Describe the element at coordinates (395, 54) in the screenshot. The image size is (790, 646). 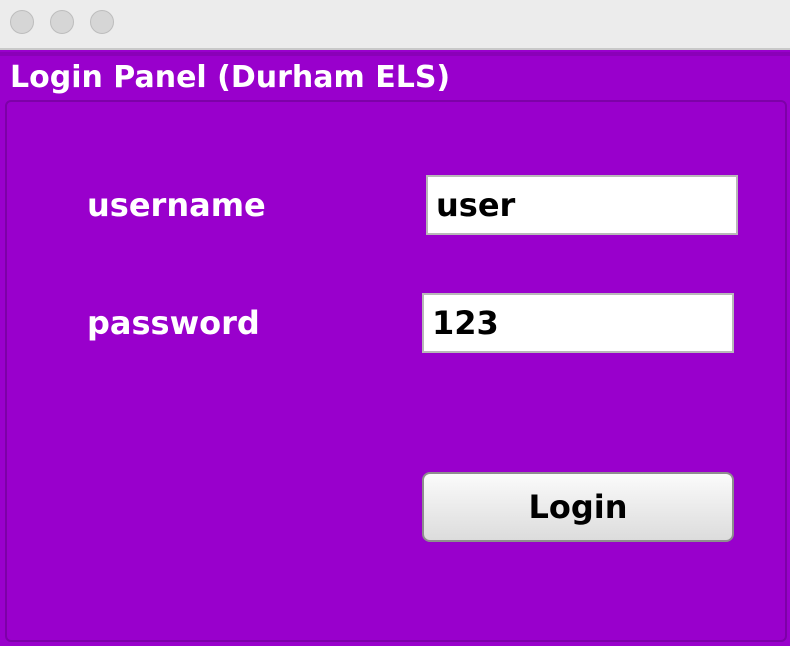
I see `title-strip` at that location.